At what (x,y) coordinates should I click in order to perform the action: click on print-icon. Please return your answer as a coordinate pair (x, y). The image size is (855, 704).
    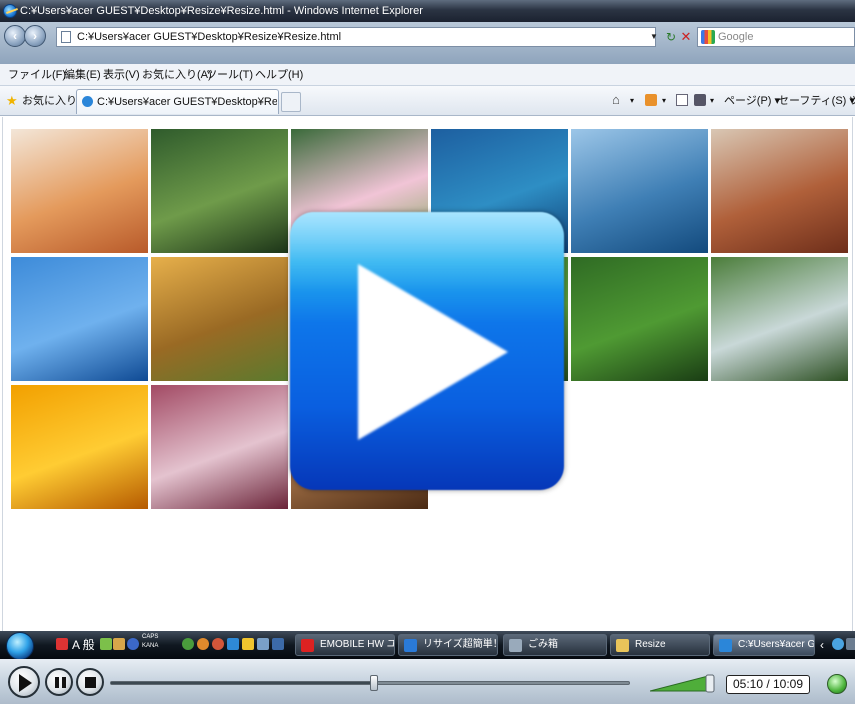
    Looking at the image, I should click on (700, 100).